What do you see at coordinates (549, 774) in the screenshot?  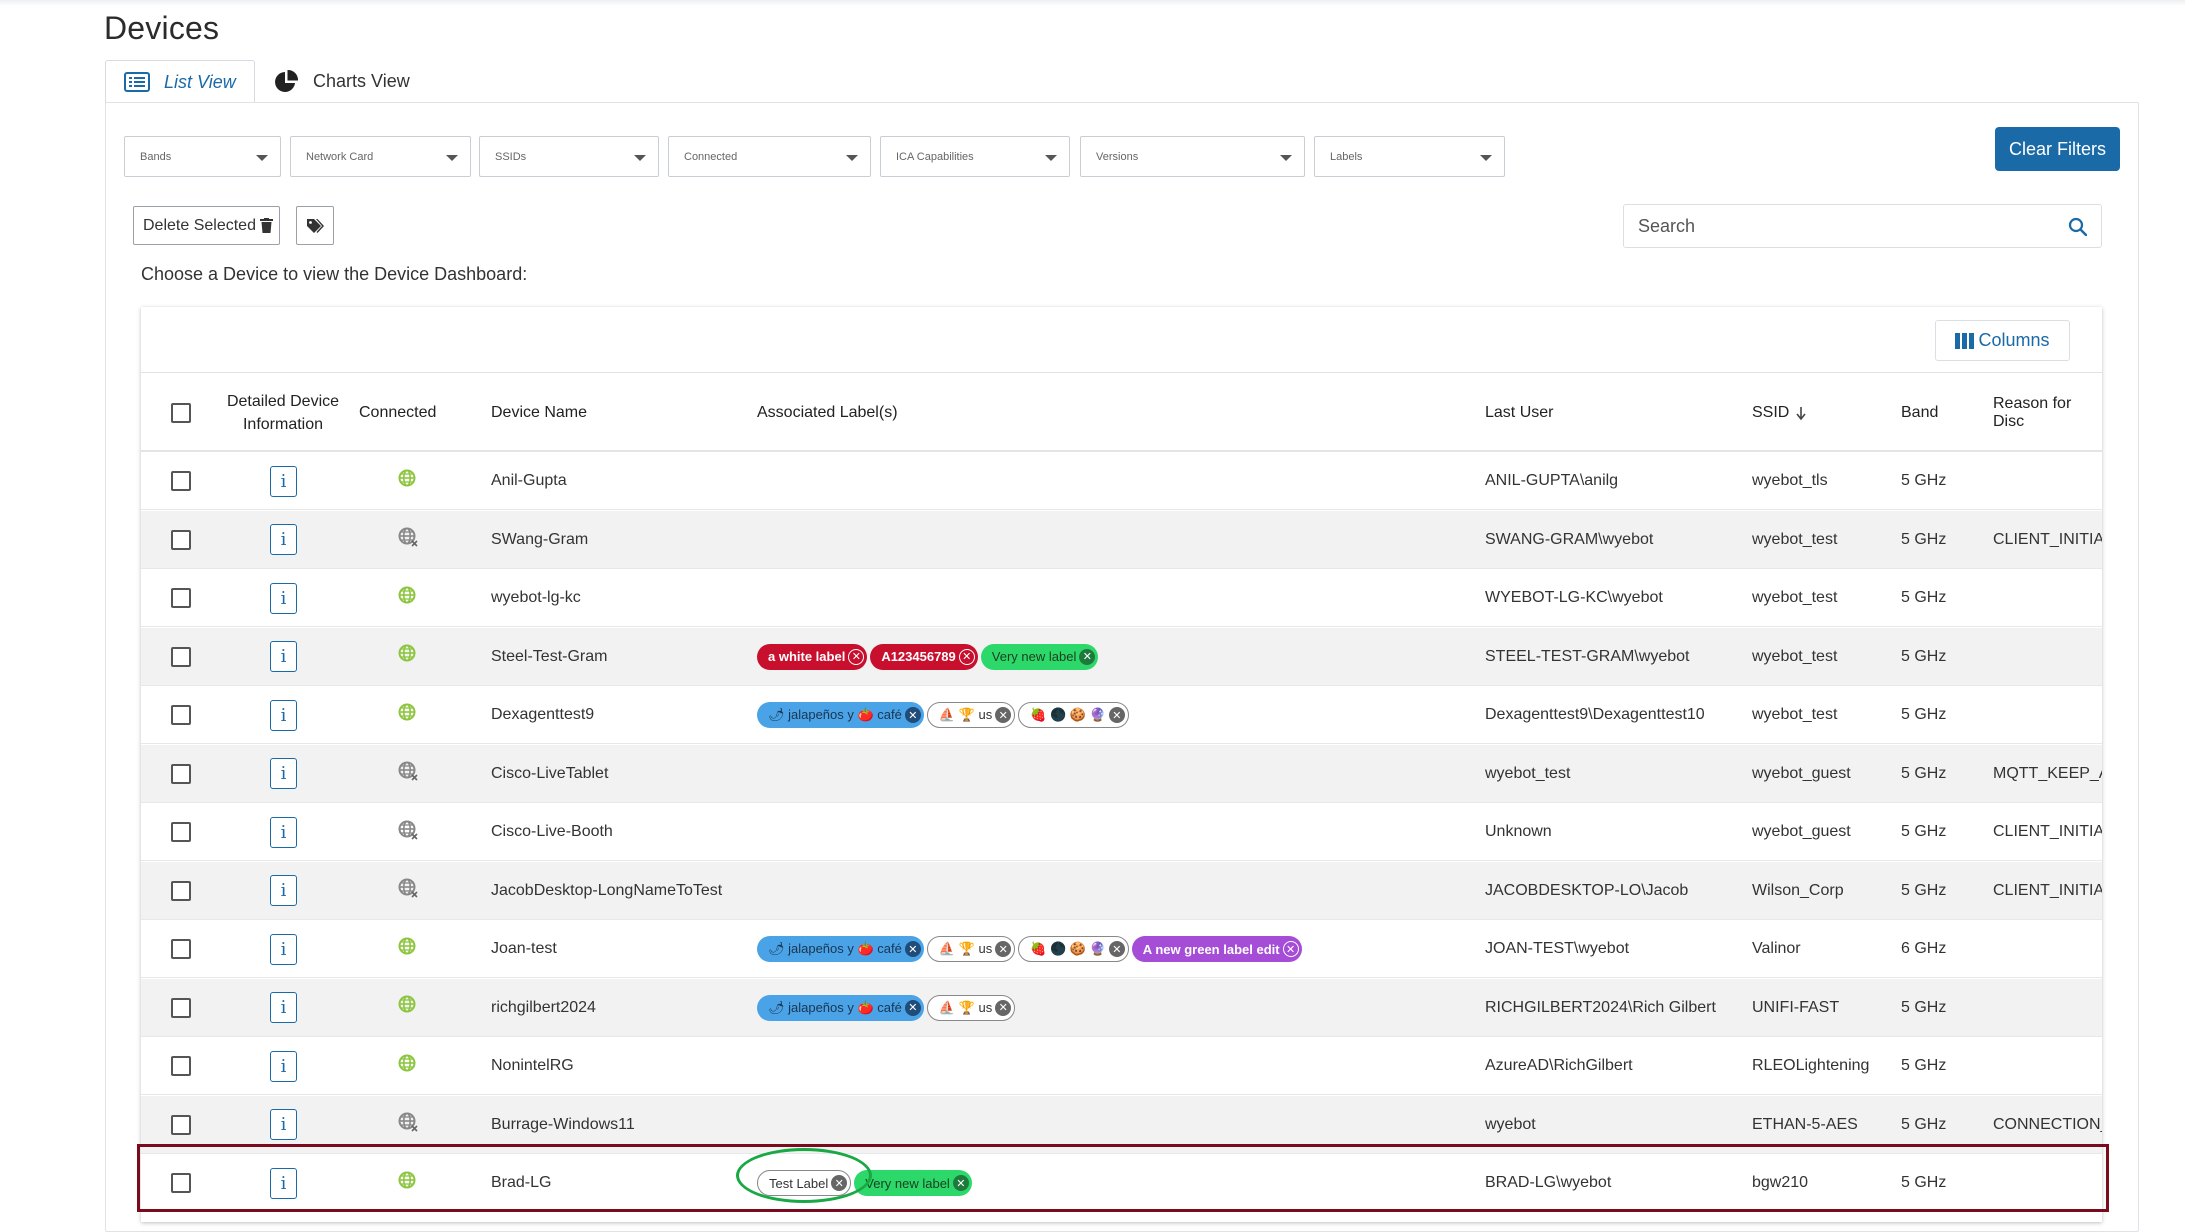 I see `device-name-cell: Cisco-LiveTablet` at bounding box center [549, 774].